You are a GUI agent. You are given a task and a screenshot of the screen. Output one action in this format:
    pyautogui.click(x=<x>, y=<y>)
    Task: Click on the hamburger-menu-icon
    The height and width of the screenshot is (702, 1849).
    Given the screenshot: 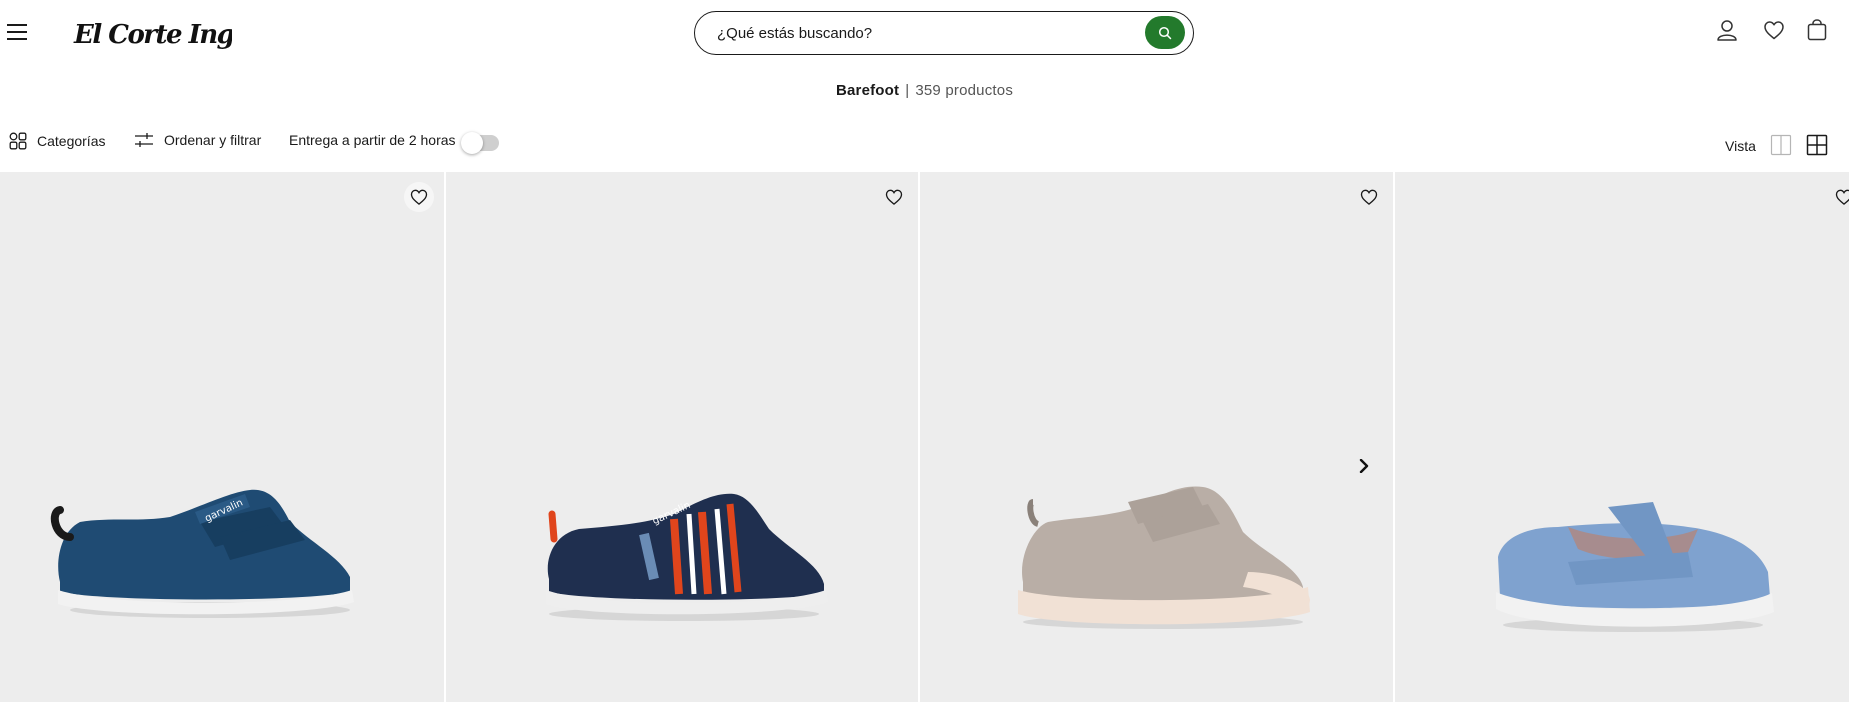 What is the action you would take?
    pyautogui.click(x=17, y=33)
    